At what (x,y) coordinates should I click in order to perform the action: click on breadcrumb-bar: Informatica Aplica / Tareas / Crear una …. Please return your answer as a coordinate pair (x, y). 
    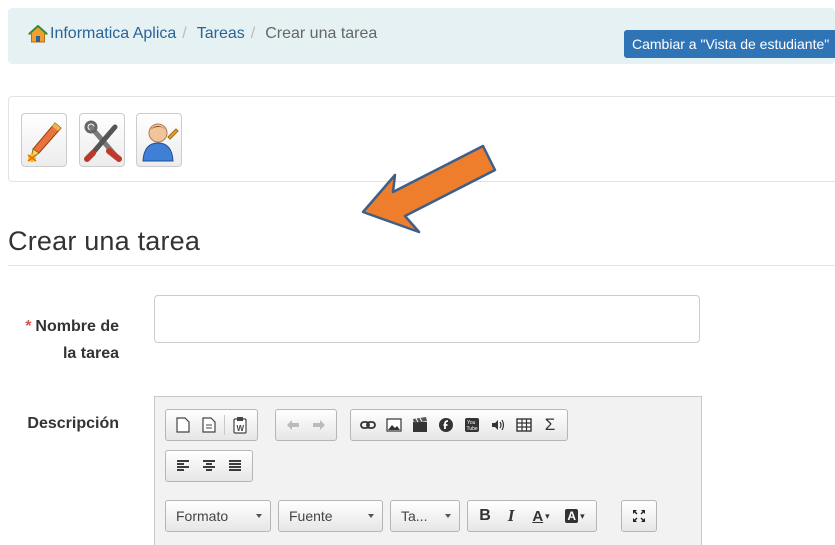
    Looking at the image, I should click on (421, 36).